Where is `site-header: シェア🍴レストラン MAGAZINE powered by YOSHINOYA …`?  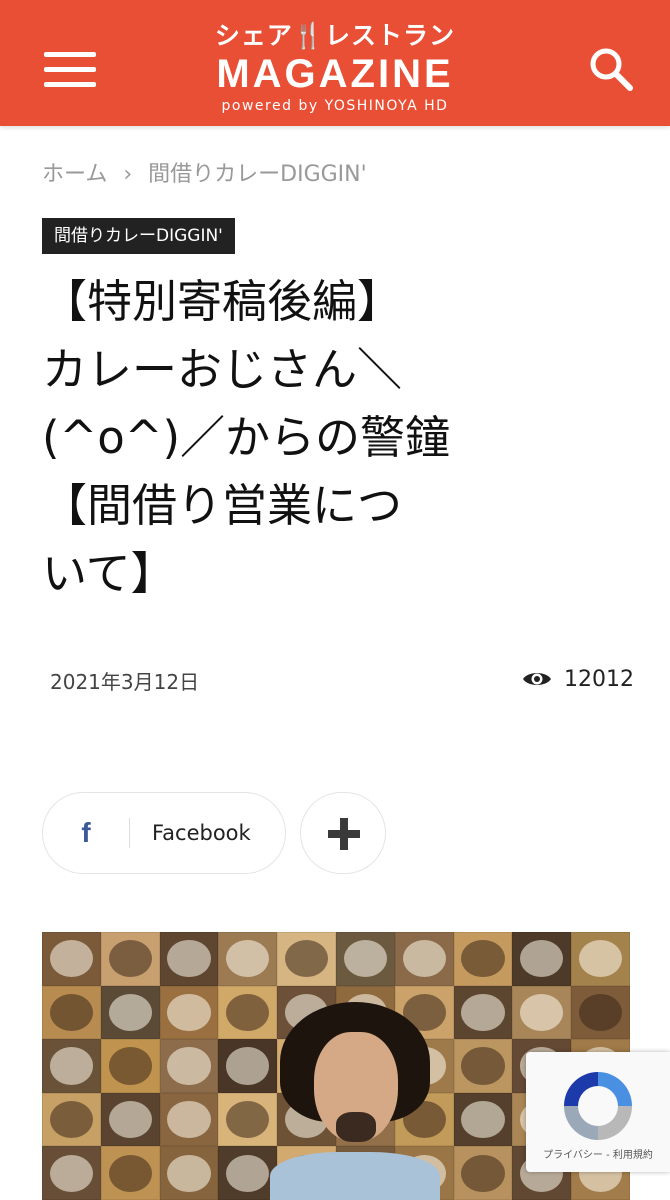
site-header: シェア🍴レストラン MAGAZINE powered by YOSHINOYA … is located at coordinates (335, 63).